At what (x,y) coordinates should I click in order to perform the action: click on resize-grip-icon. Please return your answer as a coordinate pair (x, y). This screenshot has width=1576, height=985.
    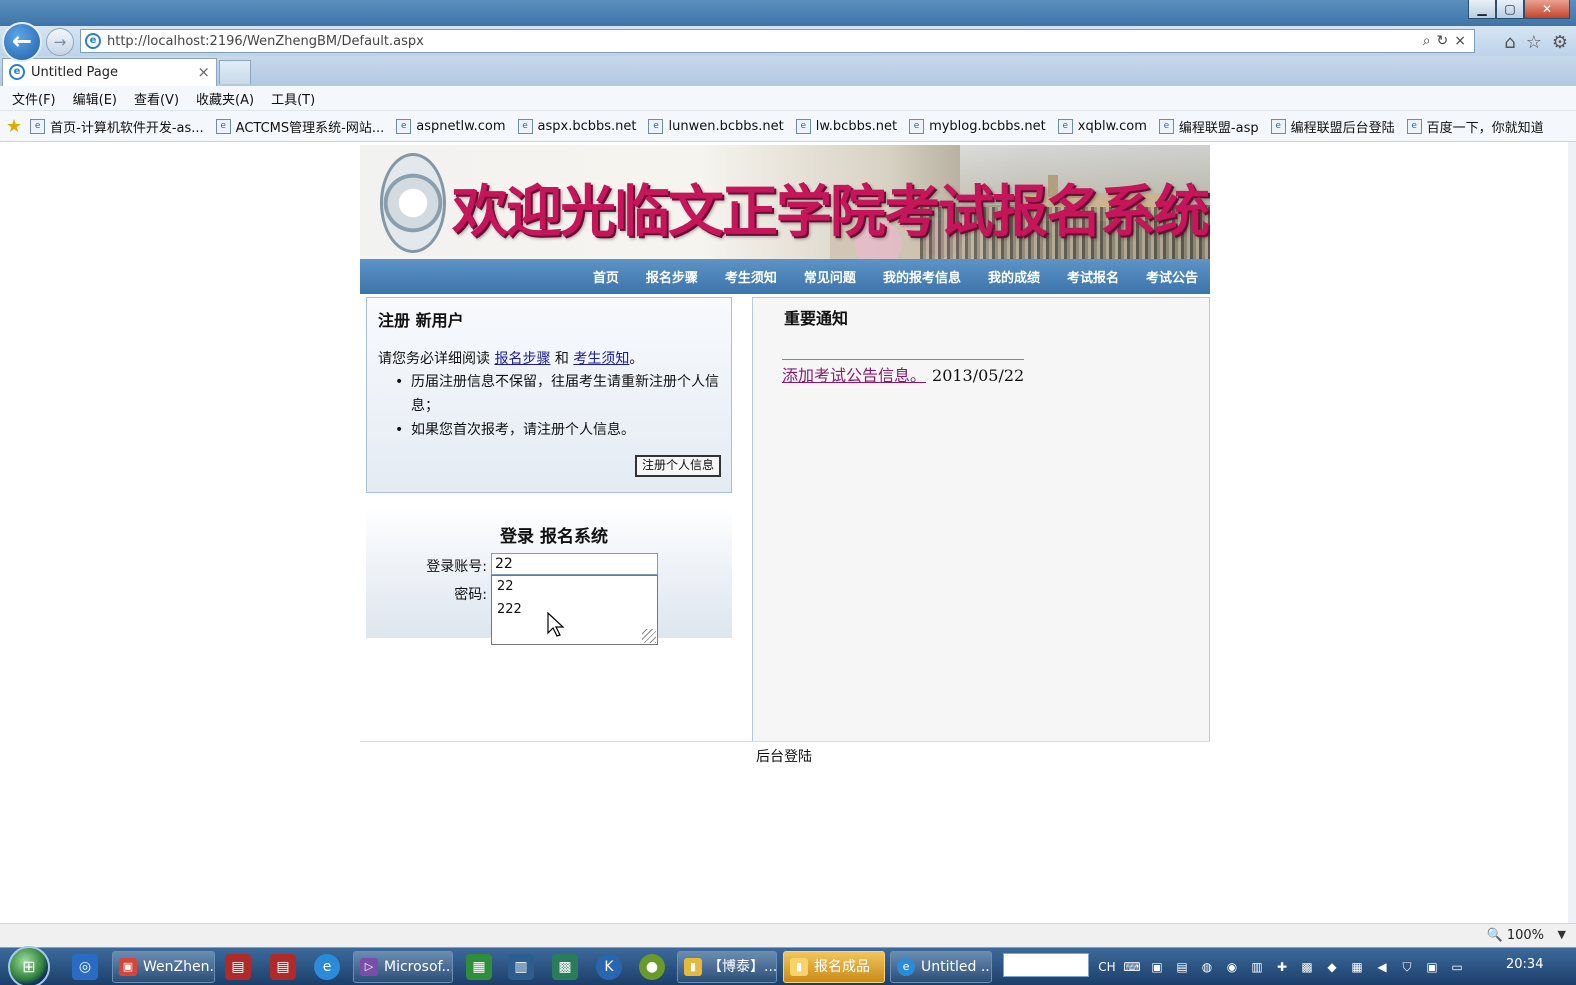
    Looking at the image, I should click on (649, 636).